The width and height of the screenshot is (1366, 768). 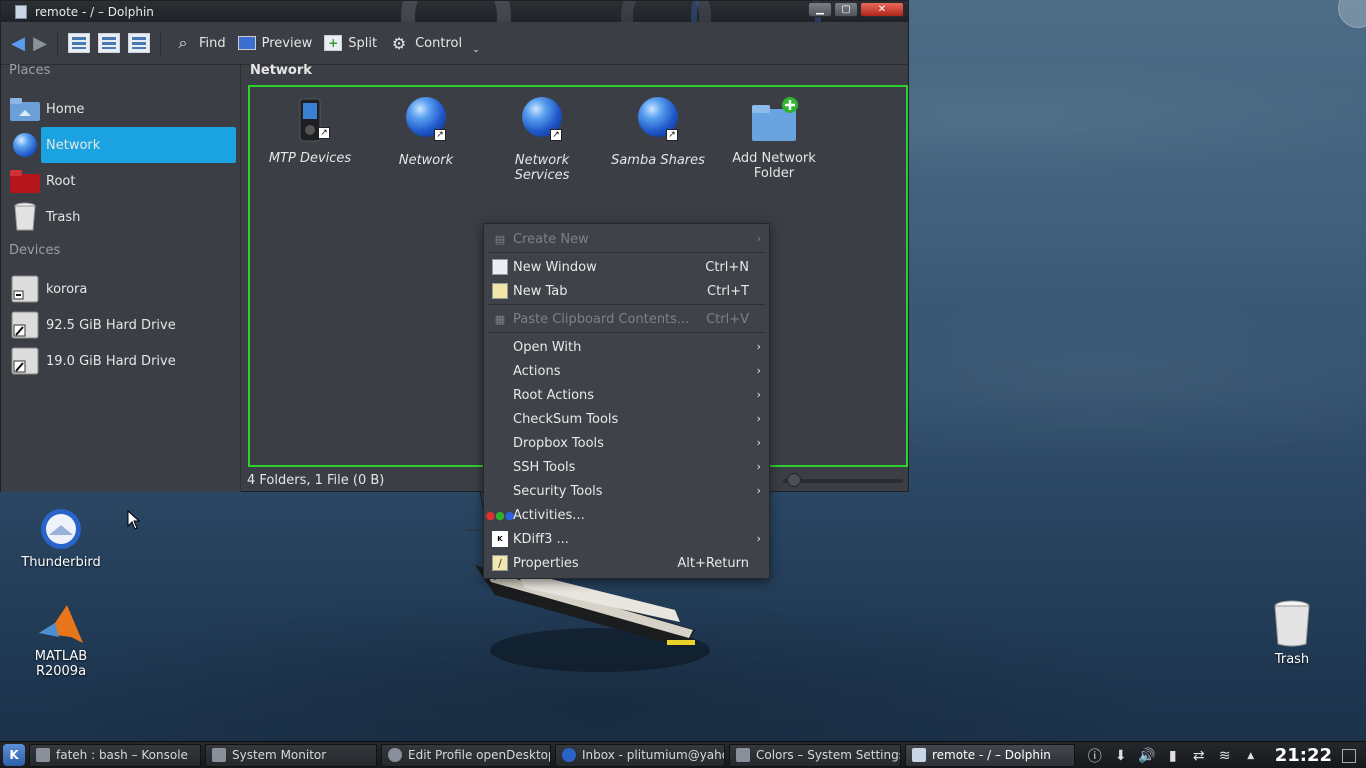 What do you see at coordinates (139, 43) in the screenshot?
I see `details-view-button` at bounding box center [139, 43].